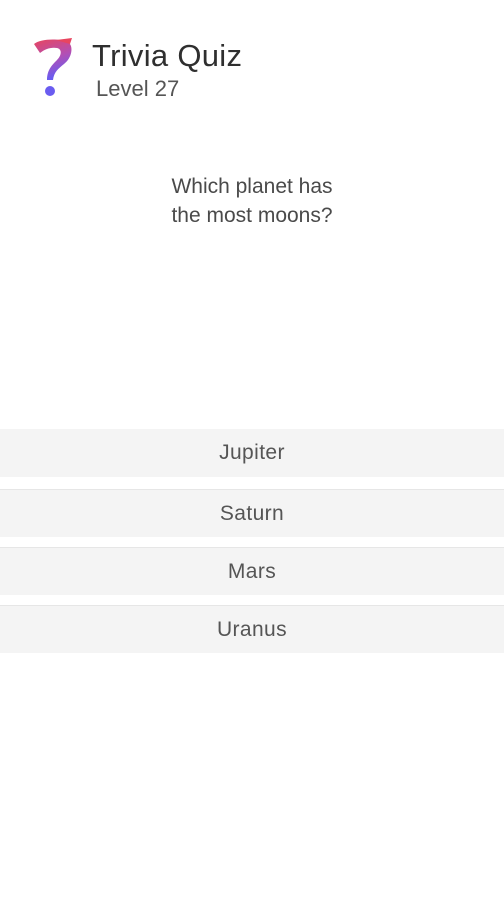 The image size is (504, 900). What do you see at coordinates (252, 629) in the screenshot?
I see `answer-button-uranus: Uranus` at bounding box center [252, 629].